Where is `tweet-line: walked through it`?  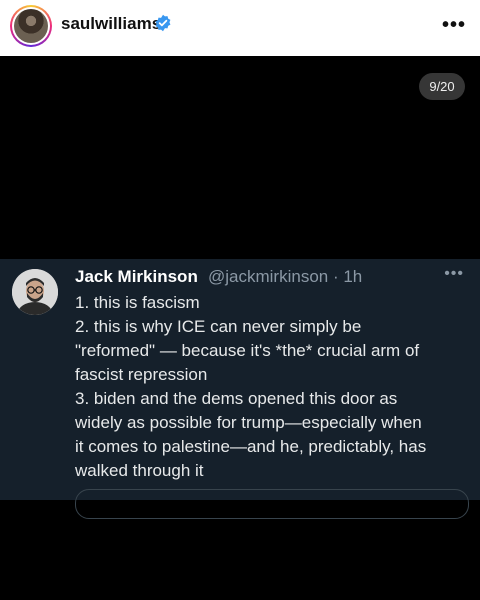
tweet-line: walked through it is located at coordinates (139, 470).